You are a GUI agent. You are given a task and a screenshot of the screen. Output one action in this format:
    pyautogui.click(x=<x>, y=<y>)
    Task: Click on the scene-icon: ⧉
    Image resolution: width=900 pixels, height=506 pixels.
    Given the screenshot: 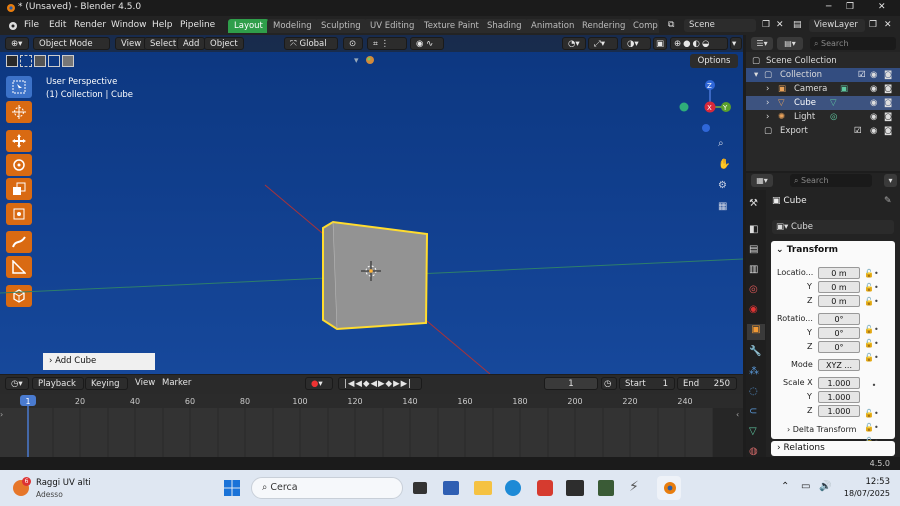 What is the action you would take?
    pyautogui.click(x=671, y=25)
    